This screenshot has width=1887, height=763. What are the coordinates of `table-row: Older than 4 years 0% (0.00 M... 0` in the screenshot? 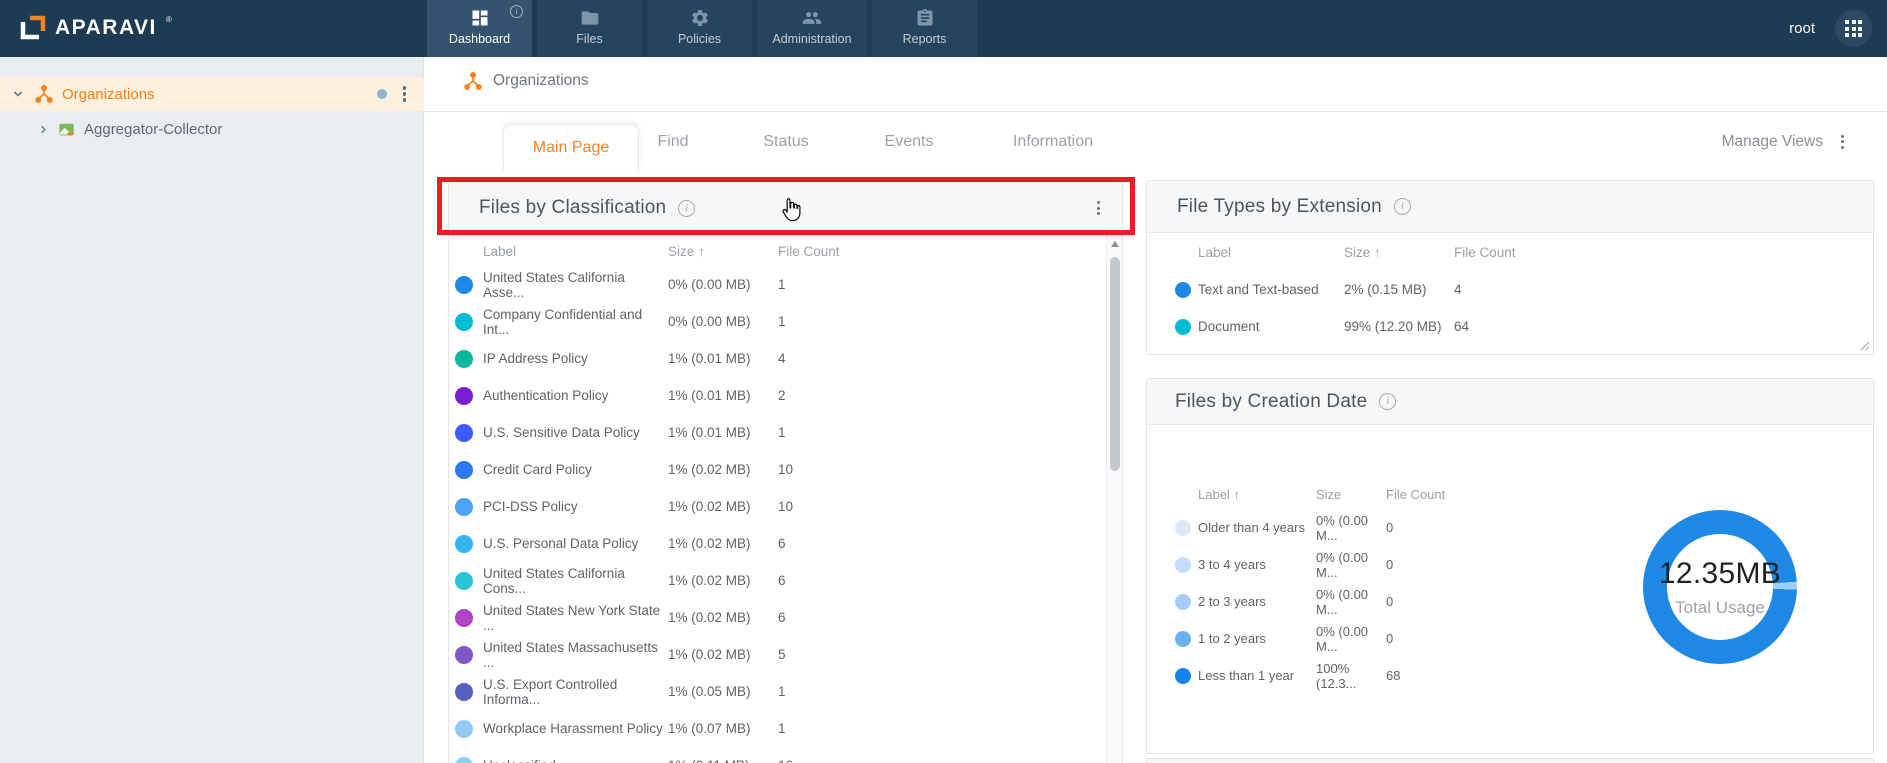 It's located at (1334, 527).